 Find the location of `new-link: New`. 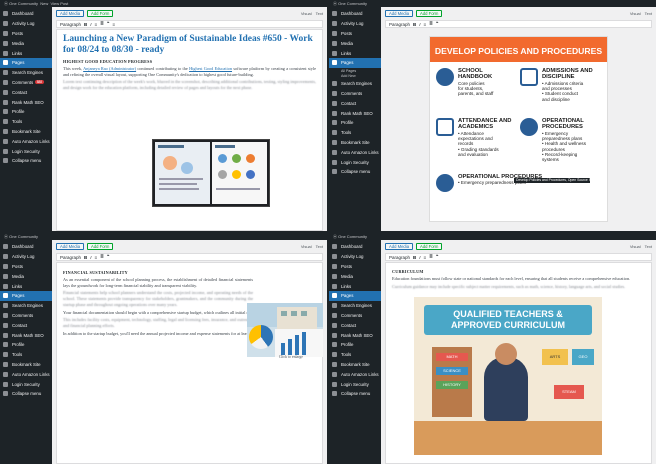

new-link: New is located at coordinates (44, 3).